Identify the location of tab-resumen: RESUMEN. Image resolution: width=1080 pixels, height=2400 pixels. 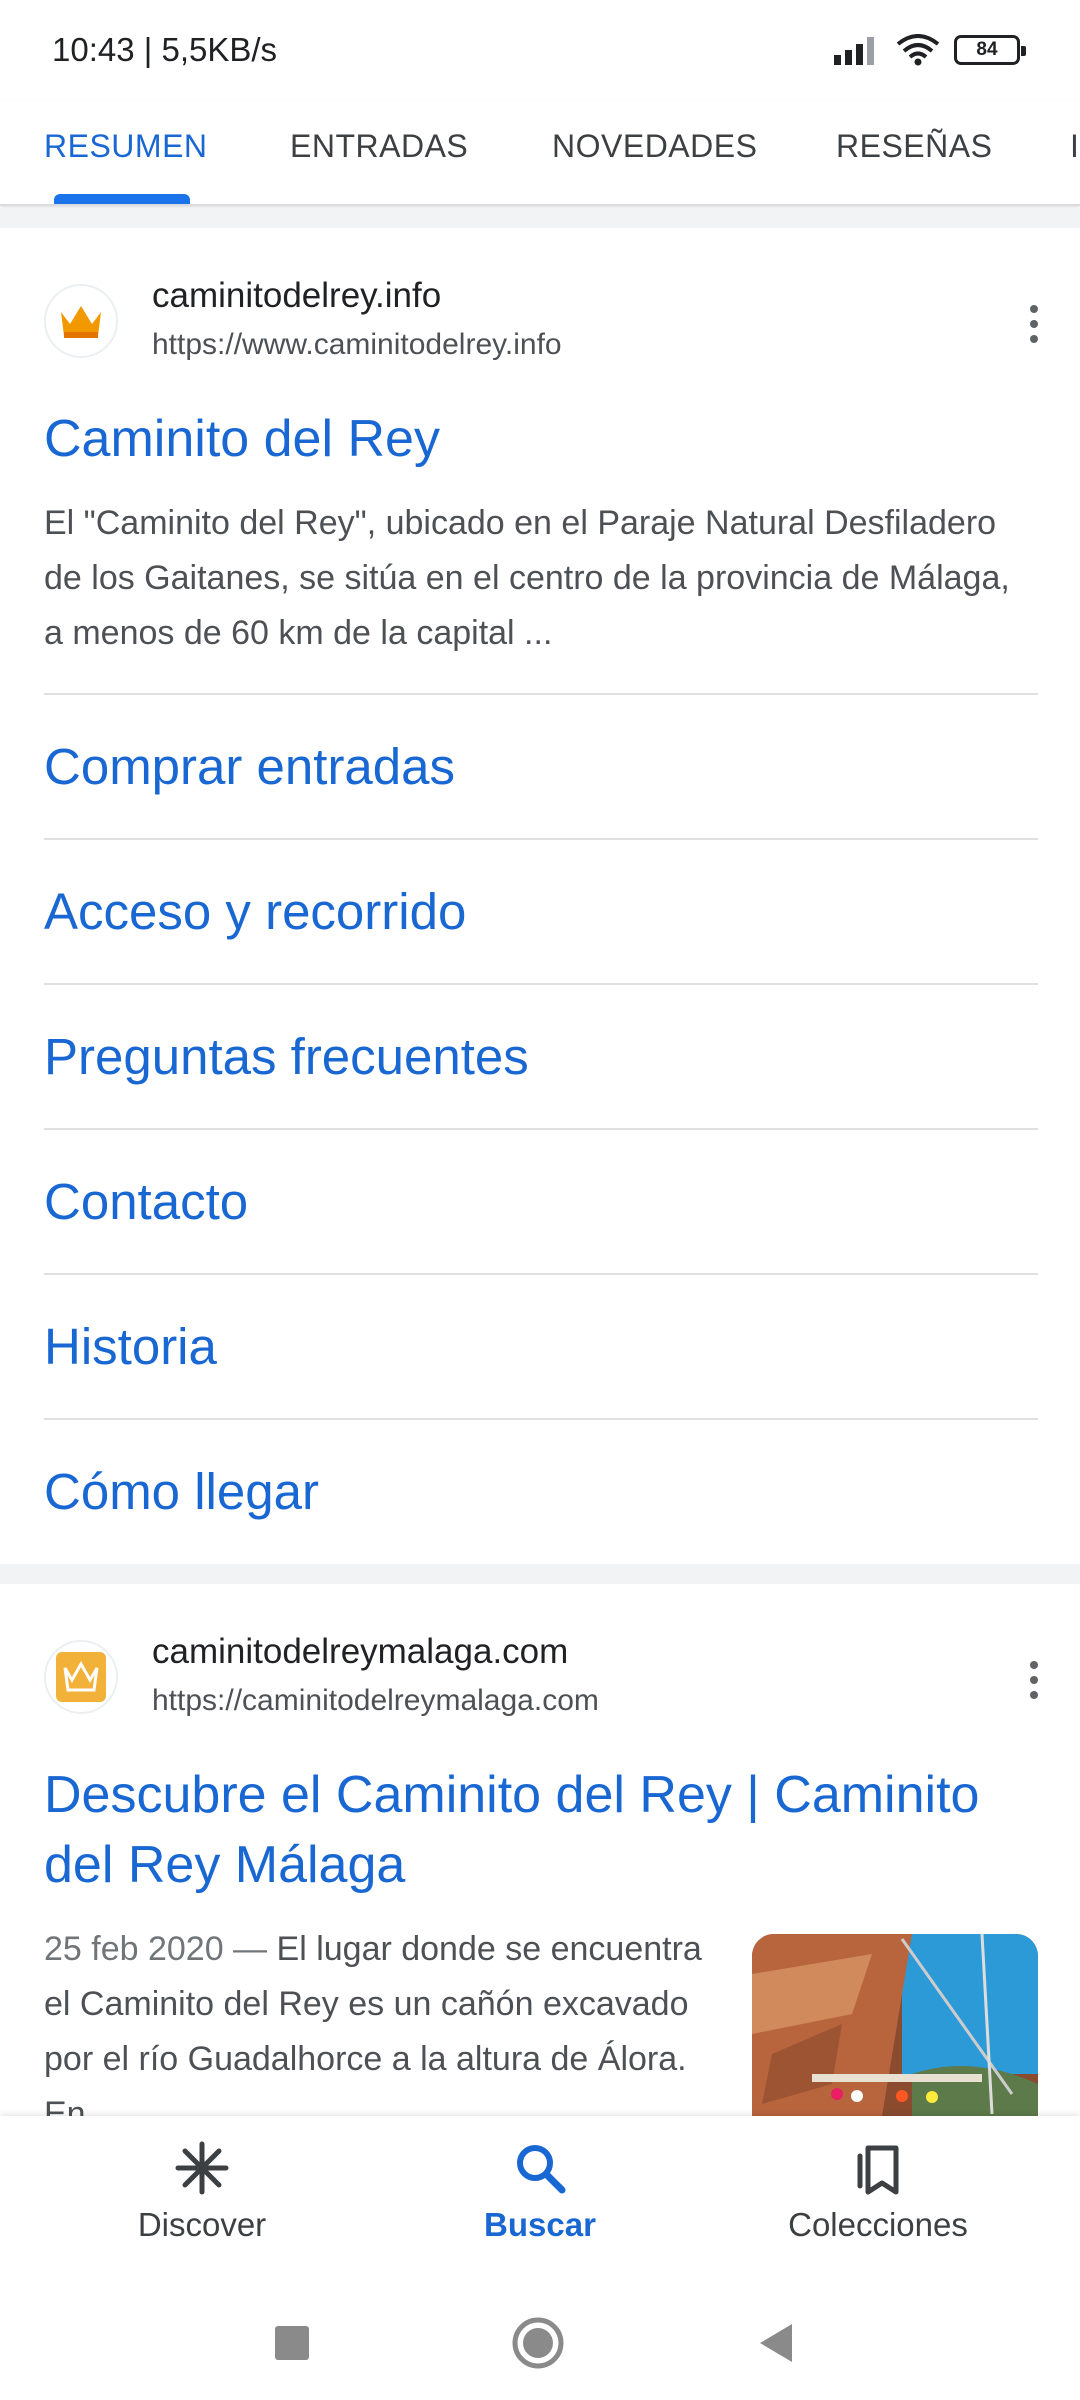
(126, 146).